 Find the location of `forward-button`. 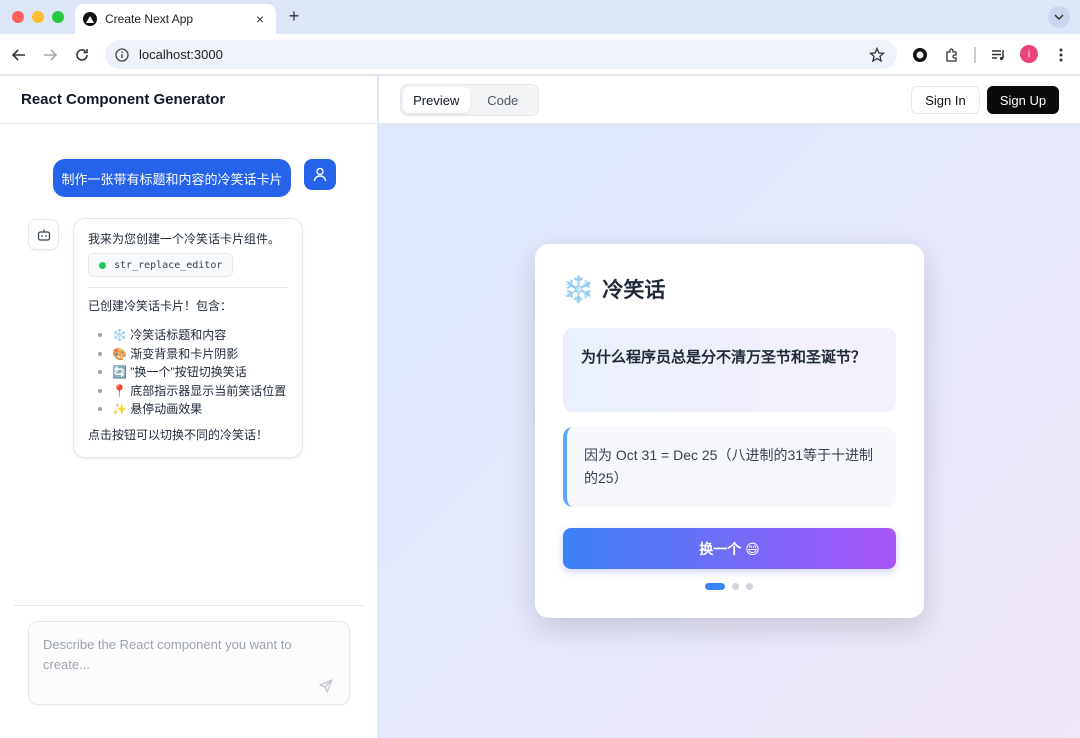

forward-button is located at coordinates (50, 55).